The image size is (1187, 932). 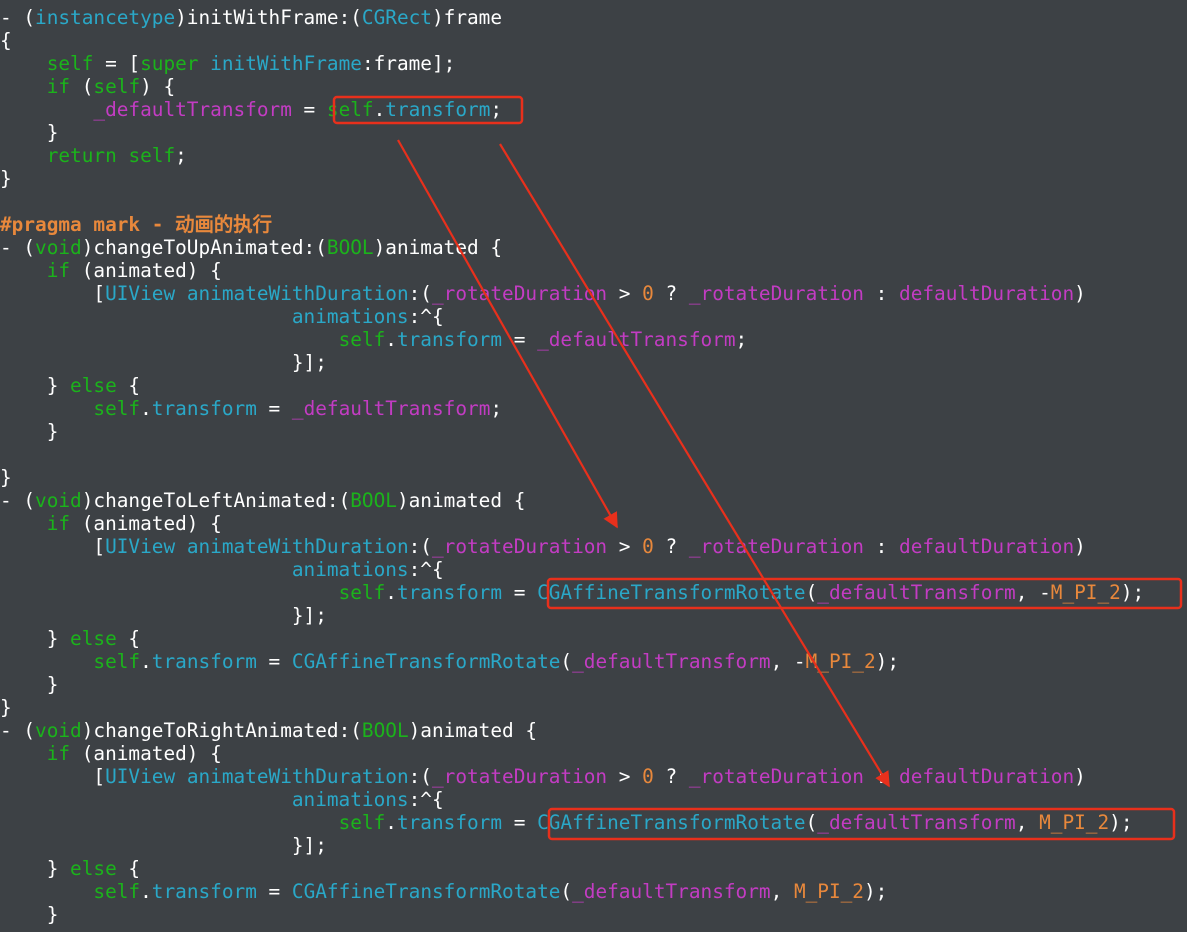 I want to click on keyword-token: if, so click(x=58, y=523).